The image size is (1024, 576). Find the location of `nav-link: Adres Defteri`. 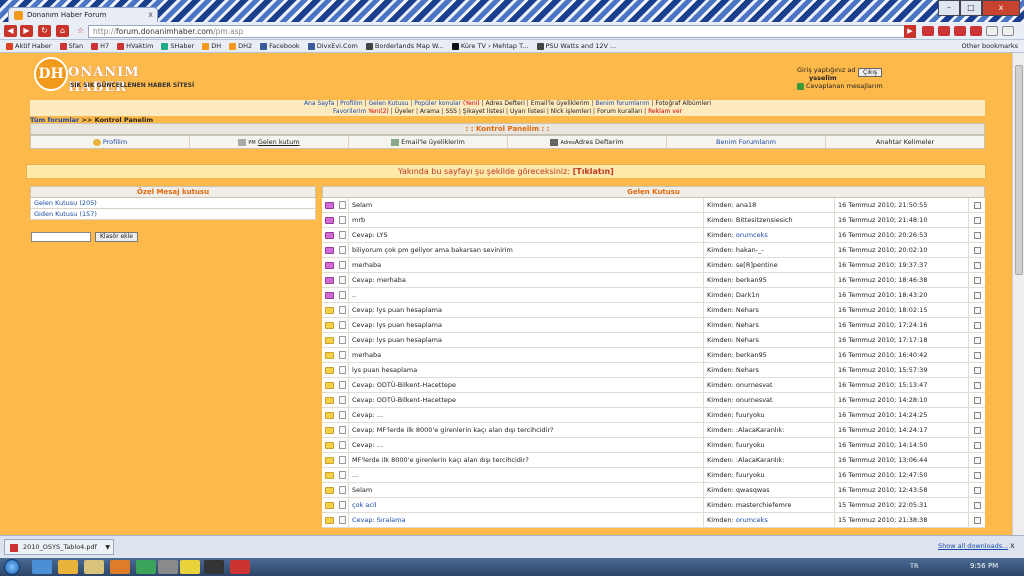

nav-link: Adres Defteri is located at coordinates (505, 103).